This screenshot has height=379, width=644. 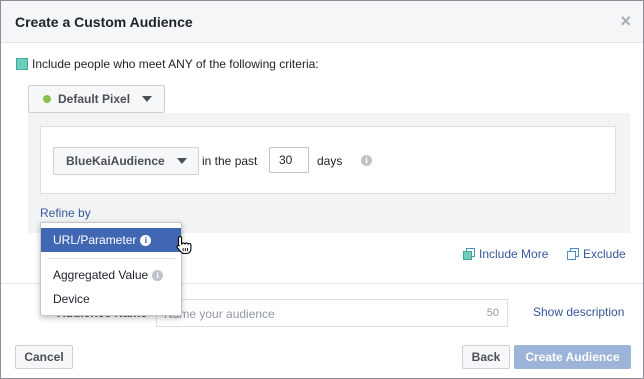 I want to click on exclude-icon, so click(x=573, y=254).